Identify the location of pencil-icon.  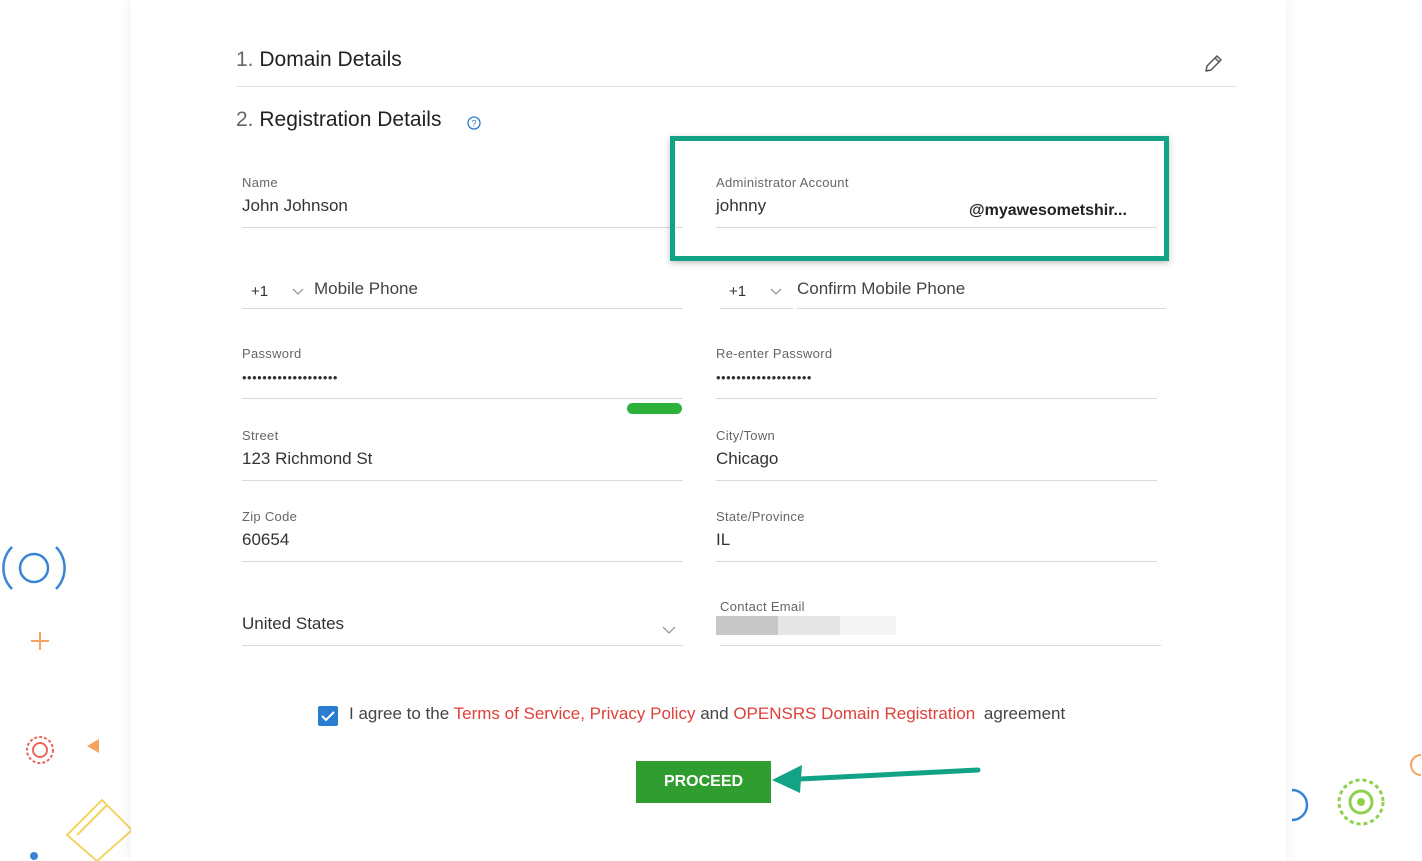
(1213, 64).